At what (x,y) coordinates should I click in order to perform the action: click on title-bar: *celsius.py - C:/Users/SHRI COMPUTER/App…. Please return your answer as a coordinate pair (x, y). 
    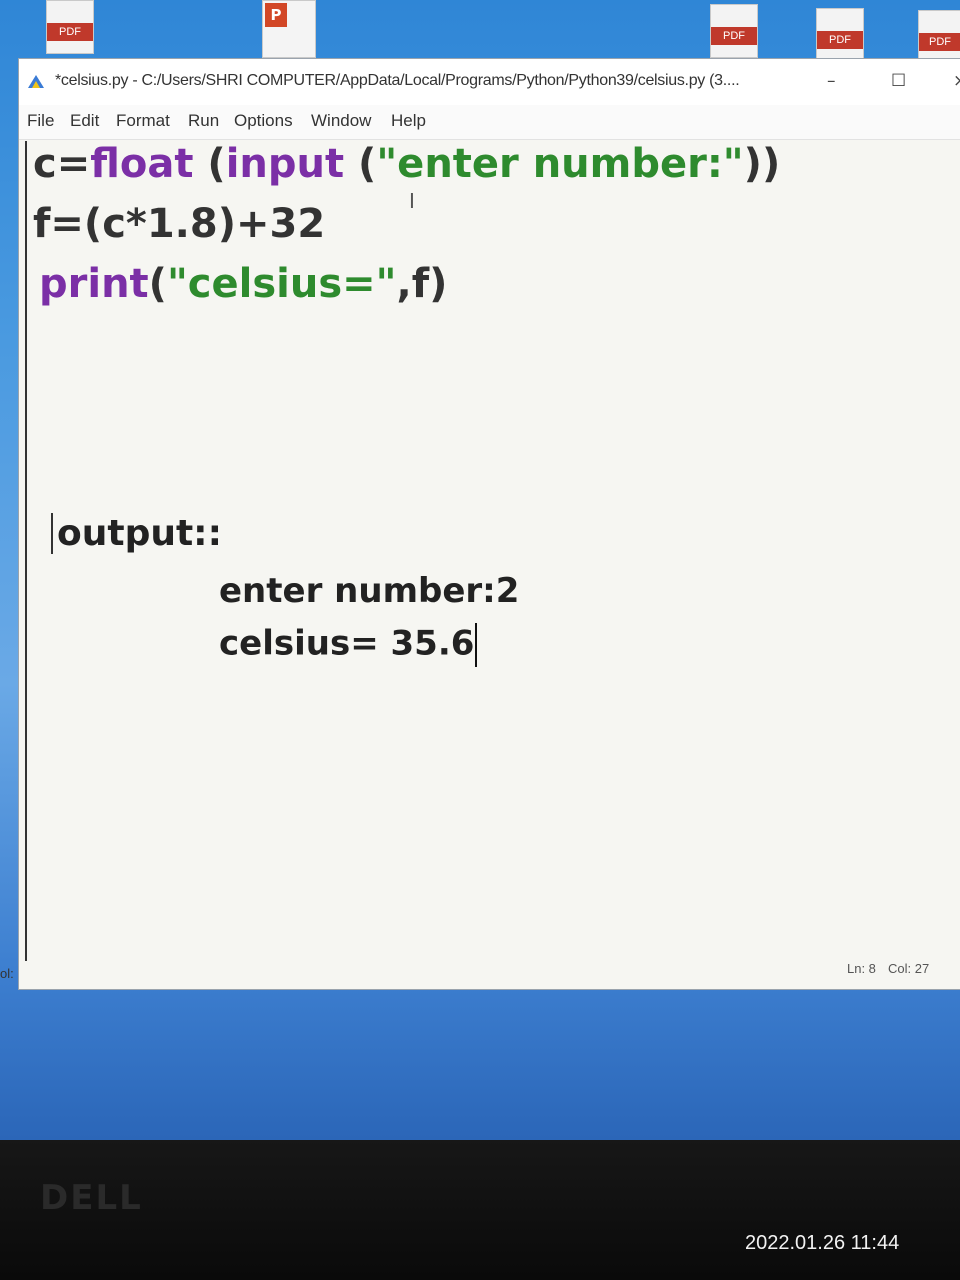
    Looking at the image, I should click on (489, 82).